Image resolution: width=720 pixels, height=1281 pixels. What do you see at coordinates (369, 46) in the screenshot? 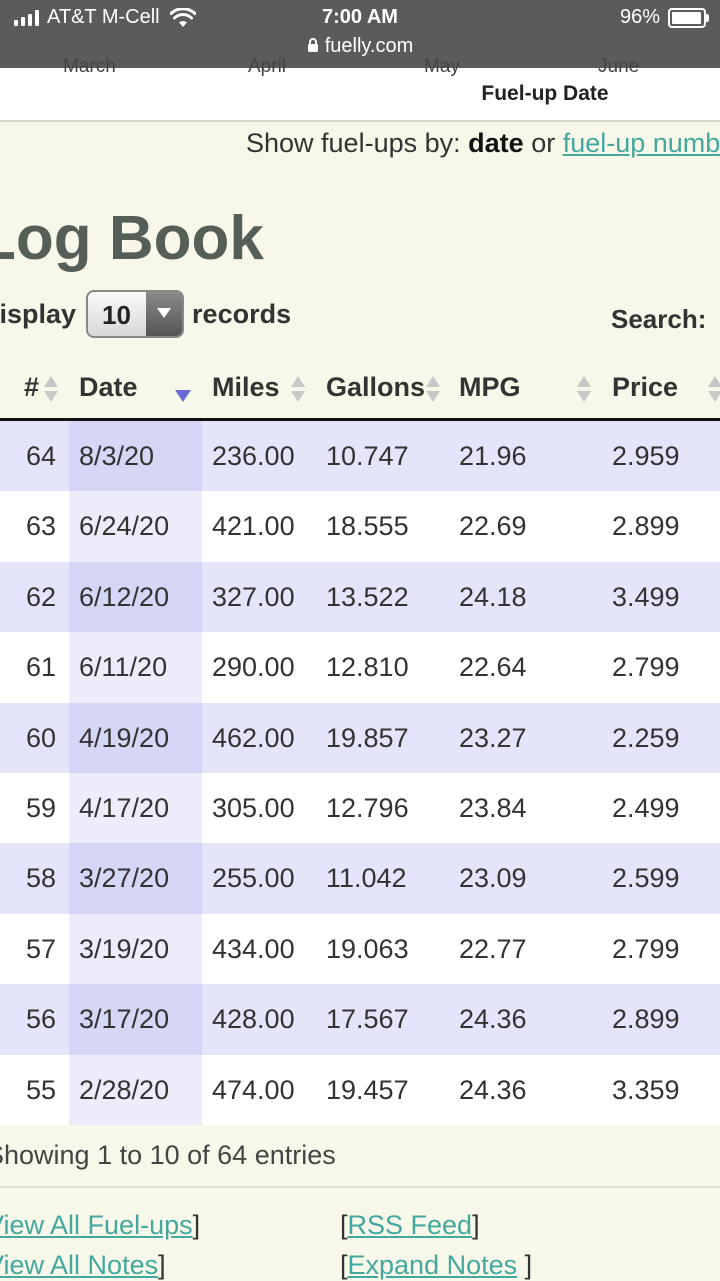
I see `url-text: fuelly.com` at bounding box center [369, 46].